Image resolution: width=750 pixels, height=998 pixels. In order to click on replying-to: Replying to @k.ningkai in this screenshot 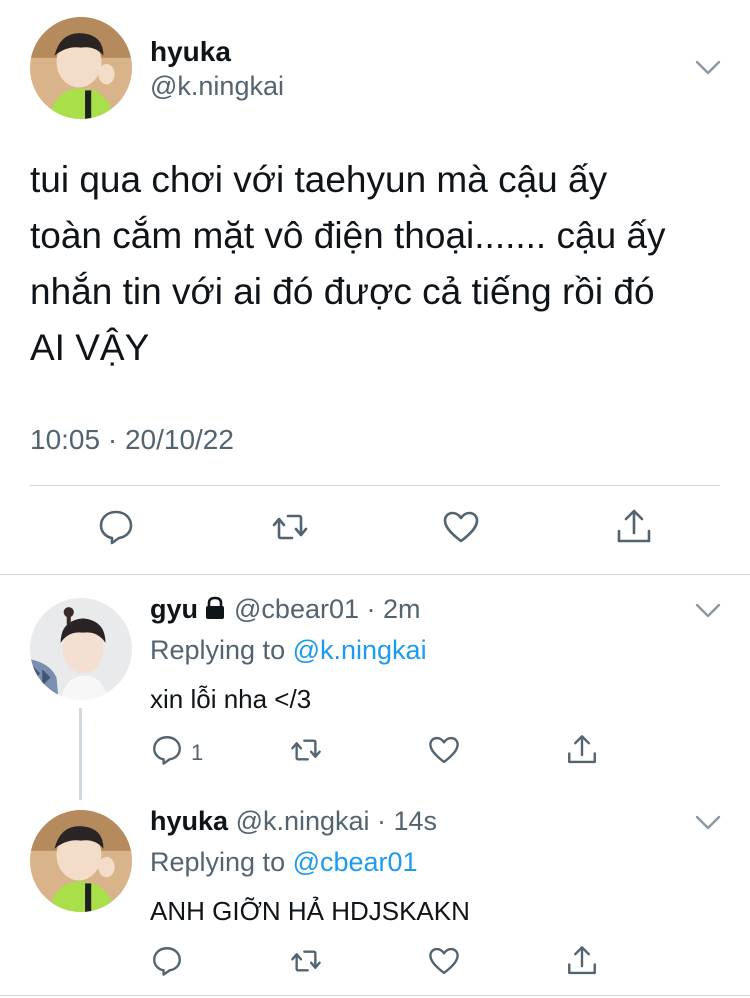, I will do `click(288, 650)`.